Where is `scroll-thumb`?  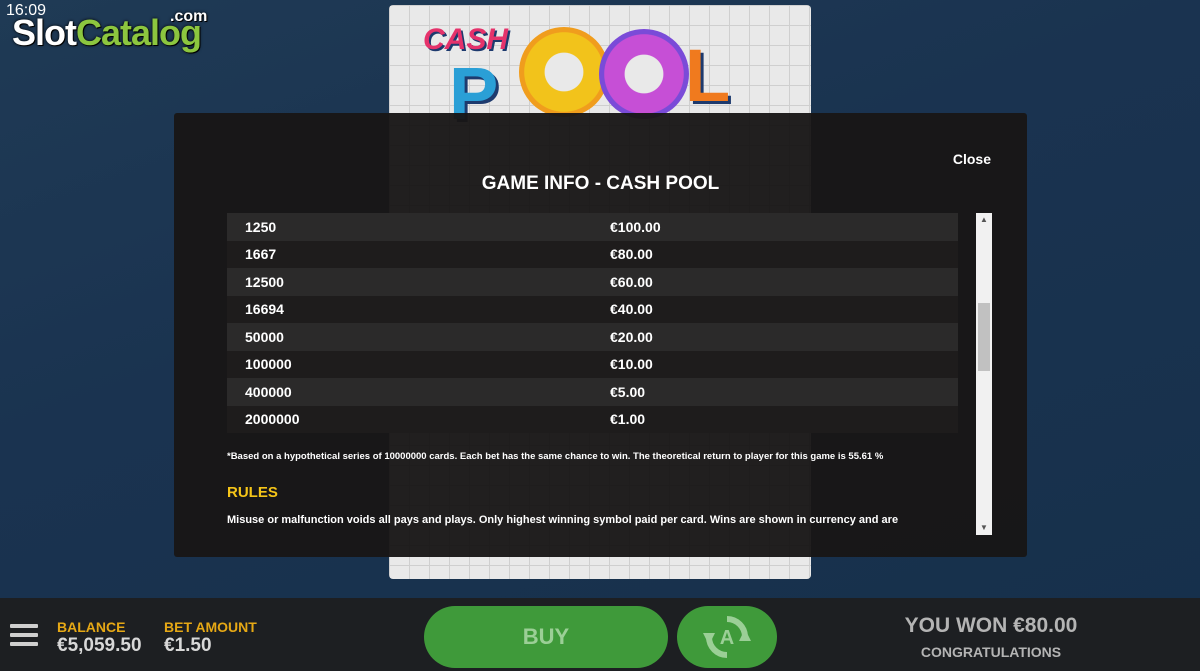 scroll-thumb is located at coordinates (984, 337).